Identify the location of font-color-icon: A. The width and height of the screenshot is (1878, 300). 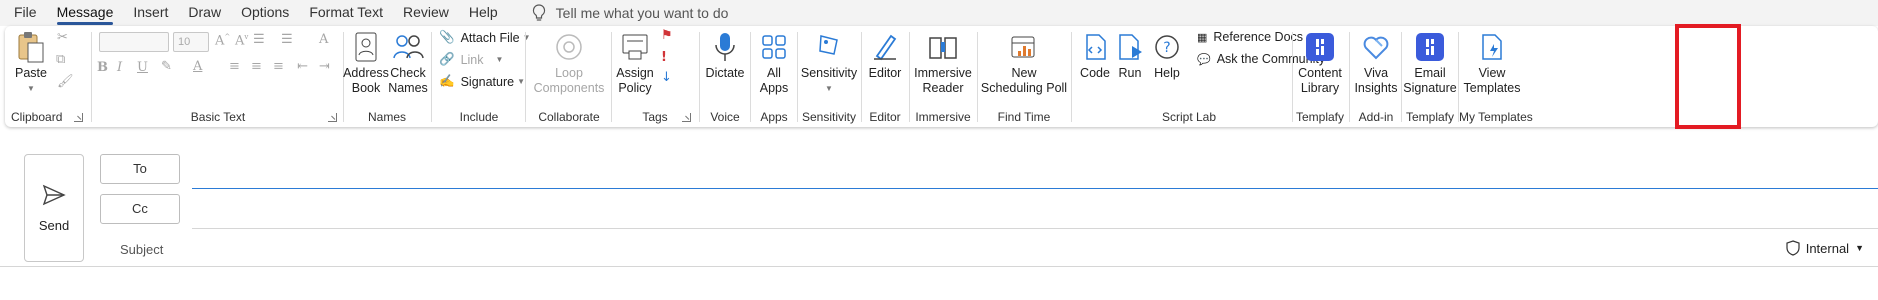
(197, 66).